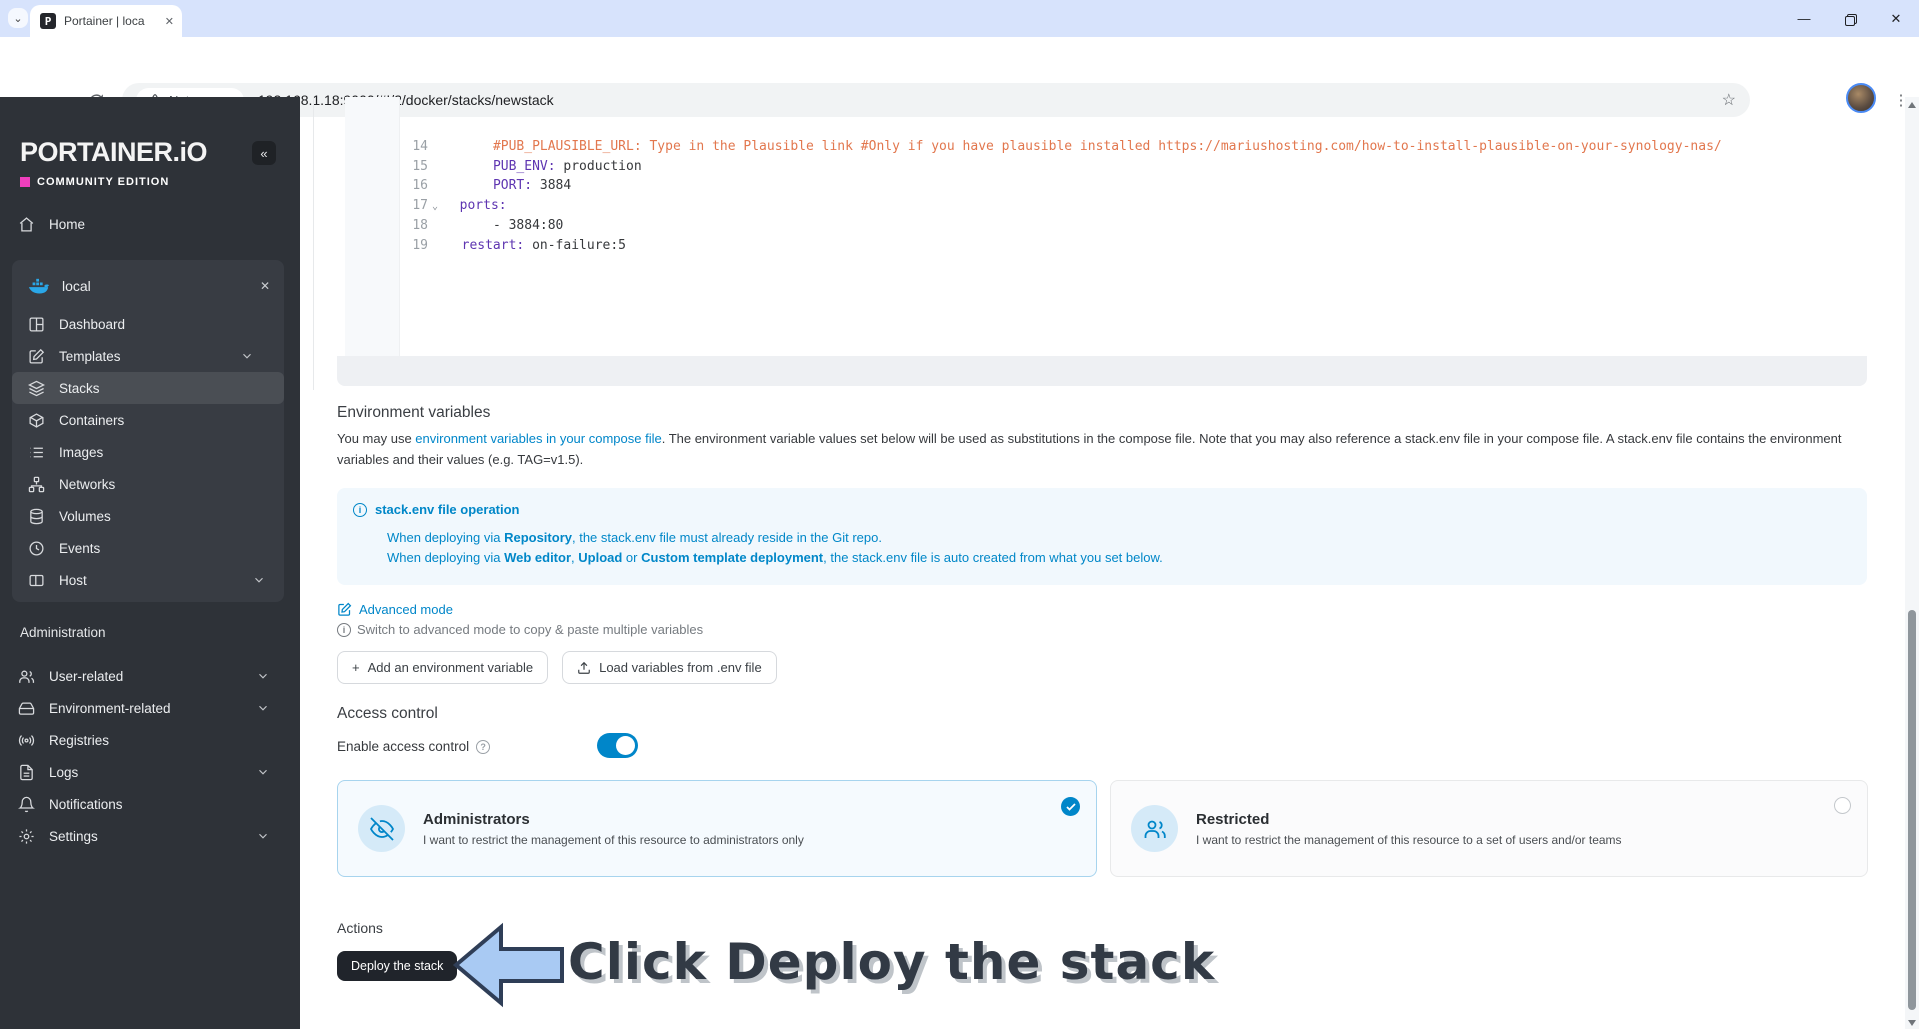 The height and width of the screenshot is (1029, 1919). What do you see at coordinates (1842, 805) in the screenshot?
I see `unselected-radio` at bounding box center [1842, 805].